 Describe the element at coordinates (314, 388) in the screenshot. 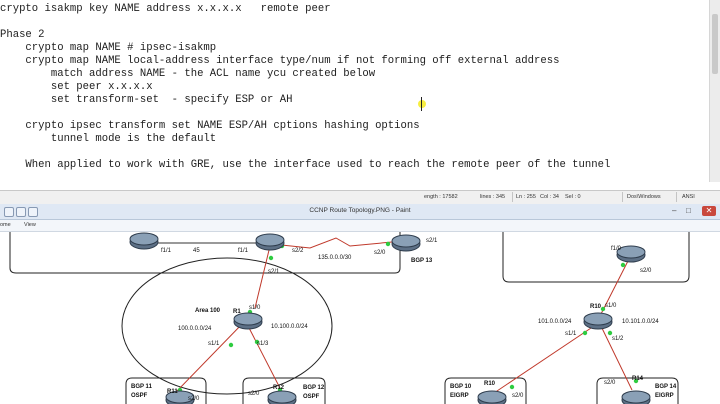

I see `label-bgp12: BGP 12` at that location.